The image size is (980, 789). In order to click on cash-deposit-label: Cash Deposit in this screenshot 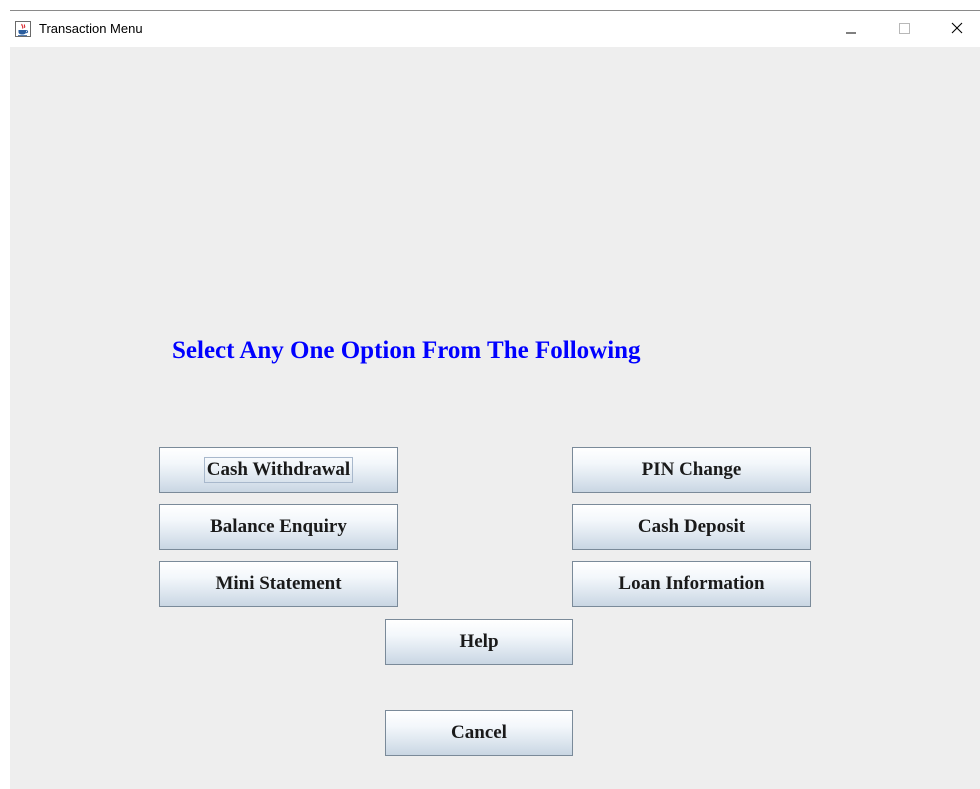, I will do `click(691, 526)`.